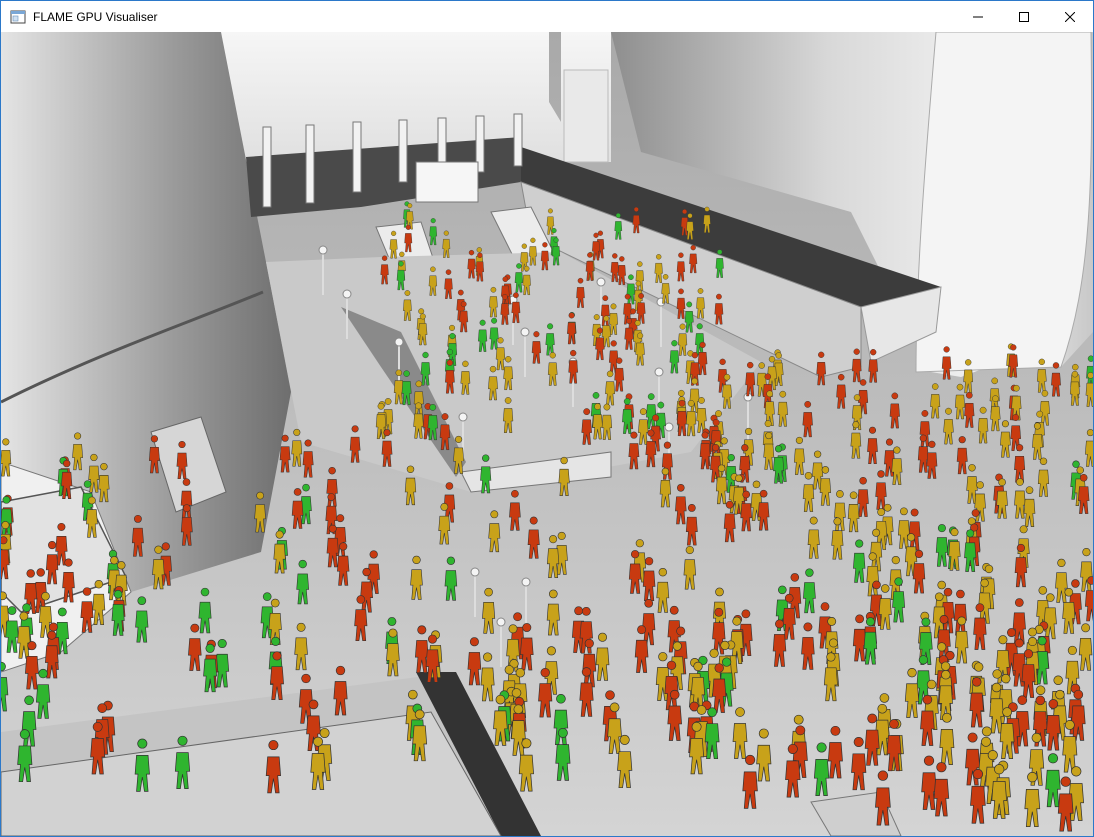 The height and width of the screenshot is (837, 1094). What do you see at coordinates (547, 16) in the screenshot?
I see `title-bar: FLAME GPU Visualiser` at bounding box center [547, 16].